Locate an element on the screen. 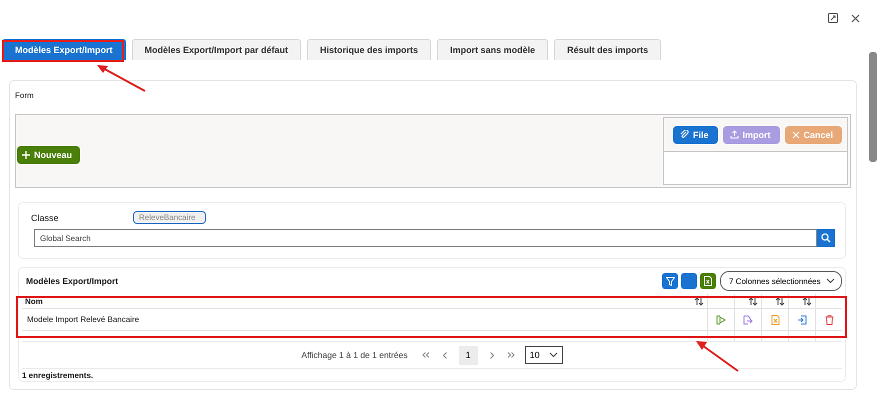 This screenshot has height=415, width=877. upload-icon is located at coordinates (734, 134).